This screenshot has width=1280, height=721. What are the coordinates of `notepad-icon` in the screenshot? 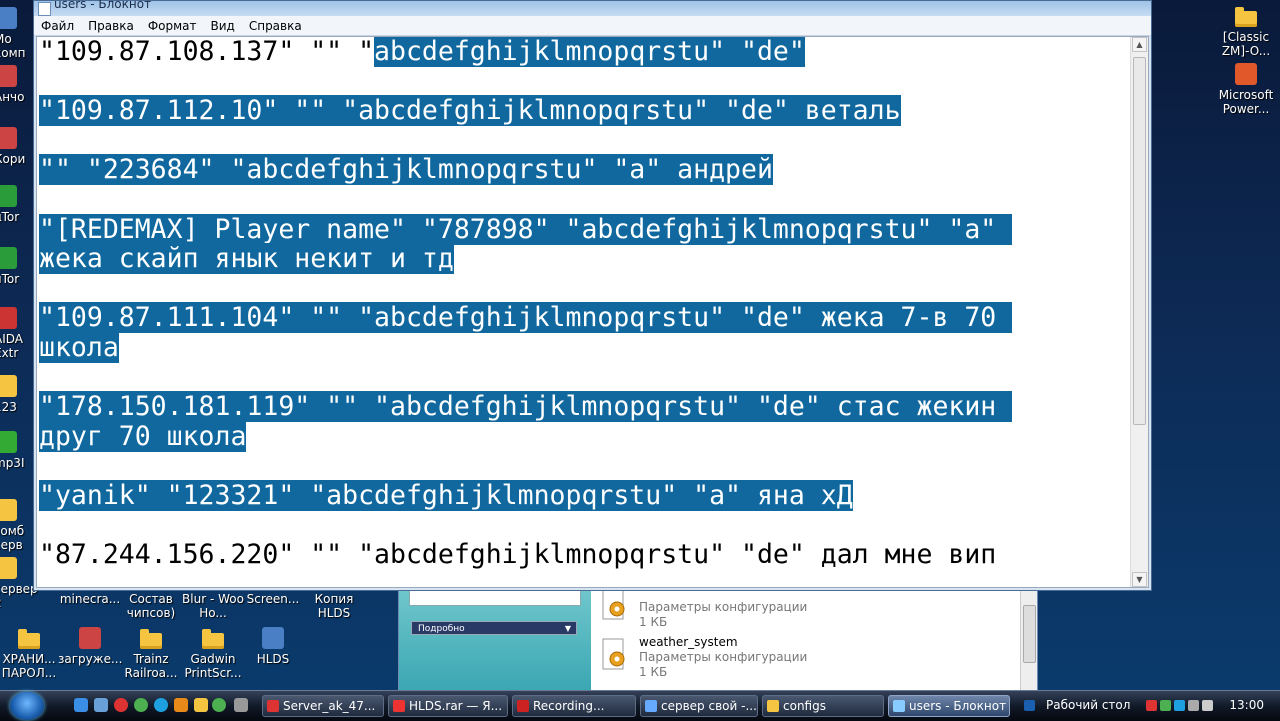 It's located at (44, 9).